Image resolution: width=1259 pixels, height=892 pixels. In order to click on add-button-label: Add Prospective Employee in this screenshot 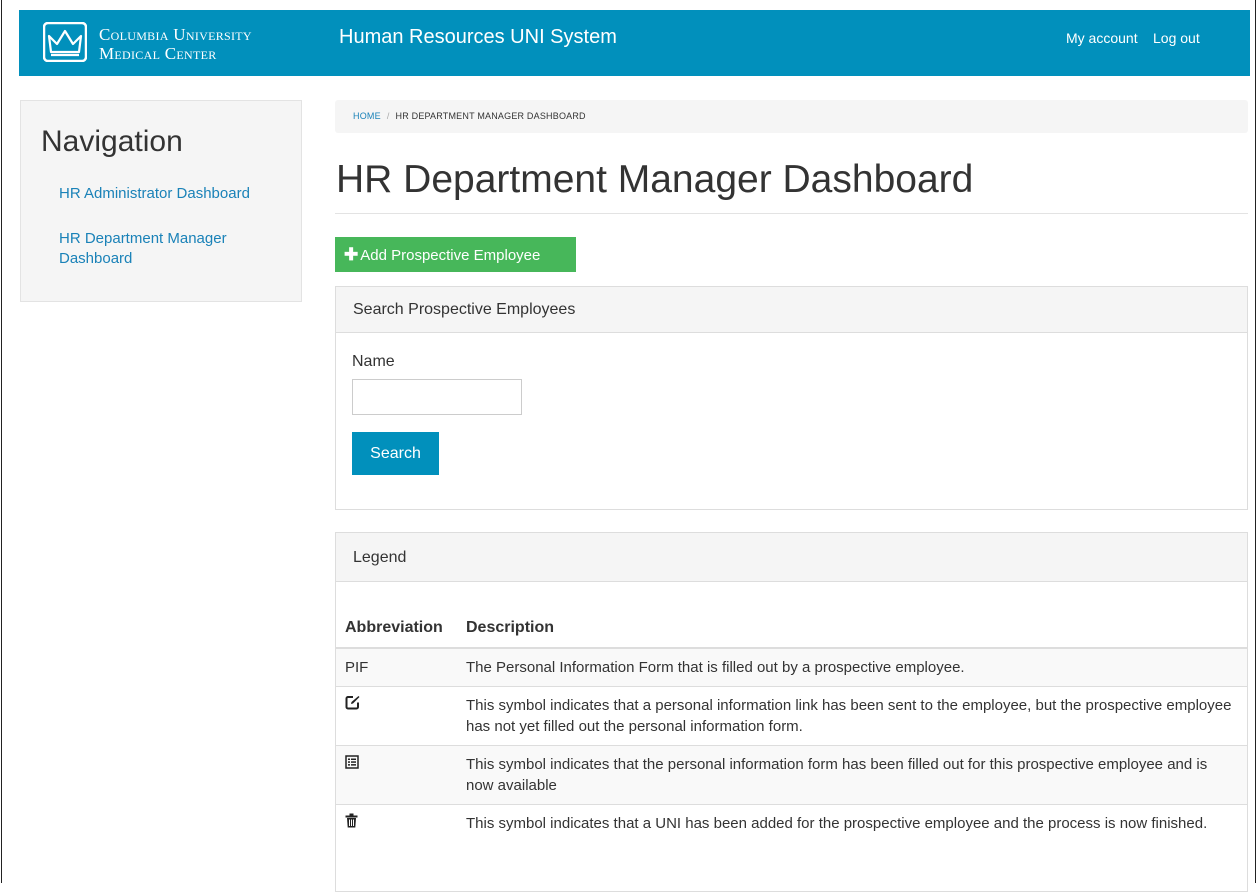, I will do `click(450, 255)`.